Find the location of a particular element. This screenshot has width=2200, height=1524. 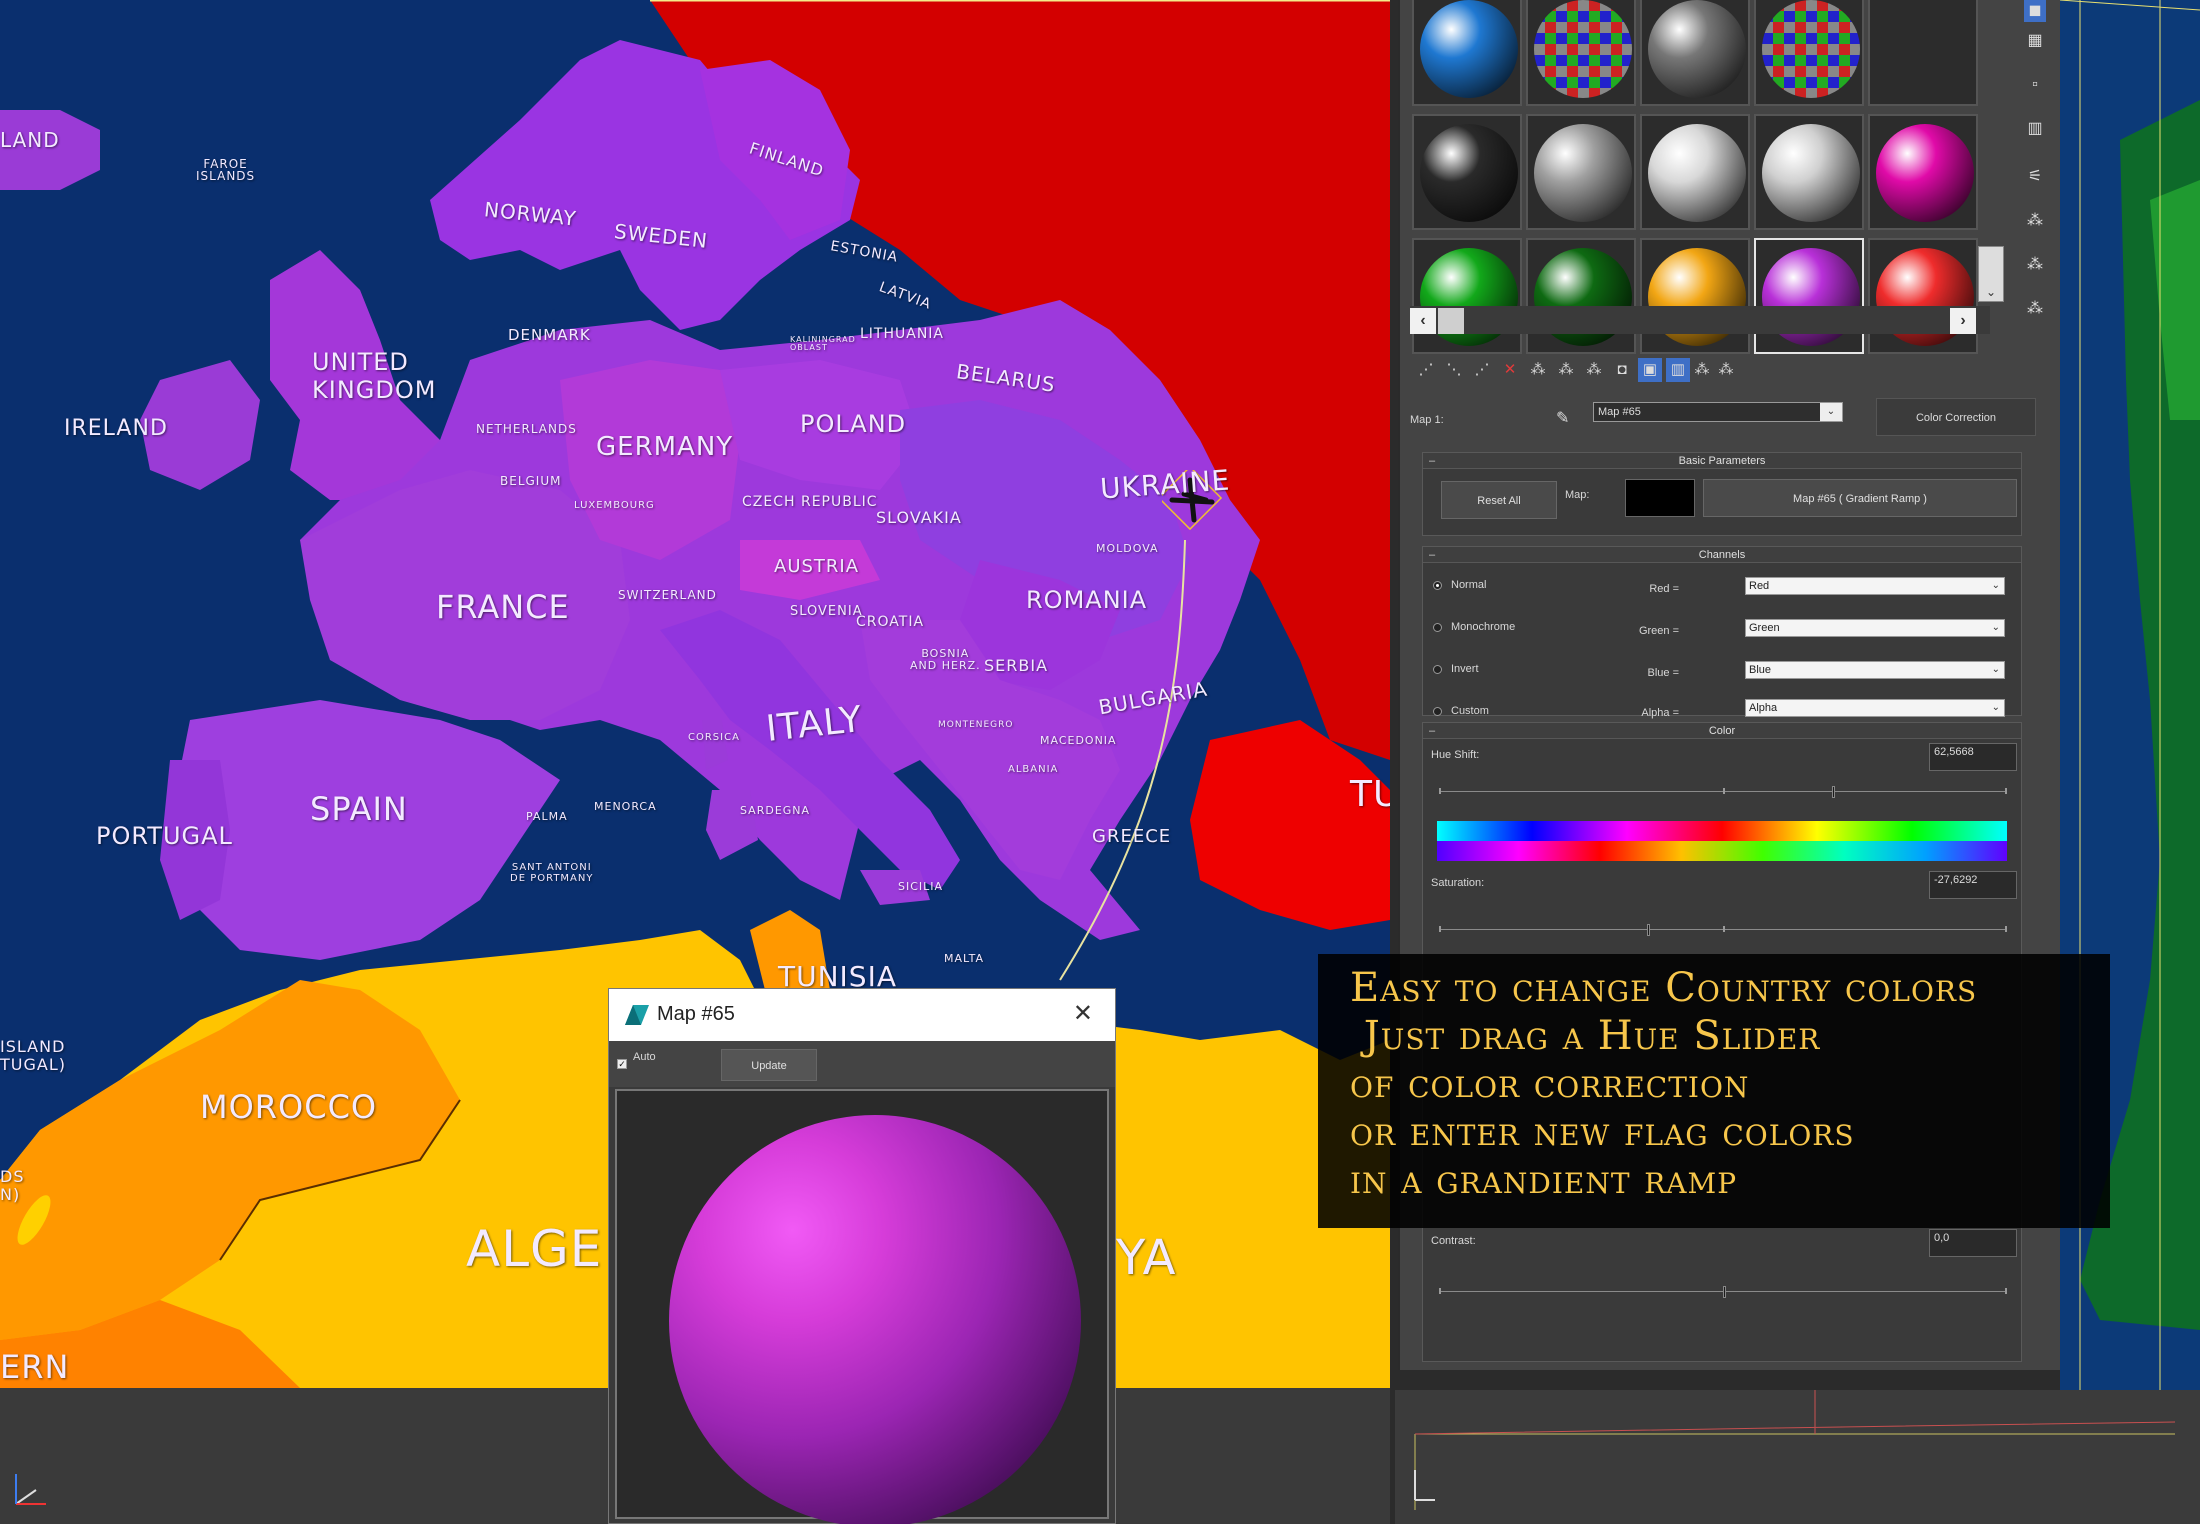

slots-horizontal-scrollbar: ‹ › is located at coordinates (1700, 320).